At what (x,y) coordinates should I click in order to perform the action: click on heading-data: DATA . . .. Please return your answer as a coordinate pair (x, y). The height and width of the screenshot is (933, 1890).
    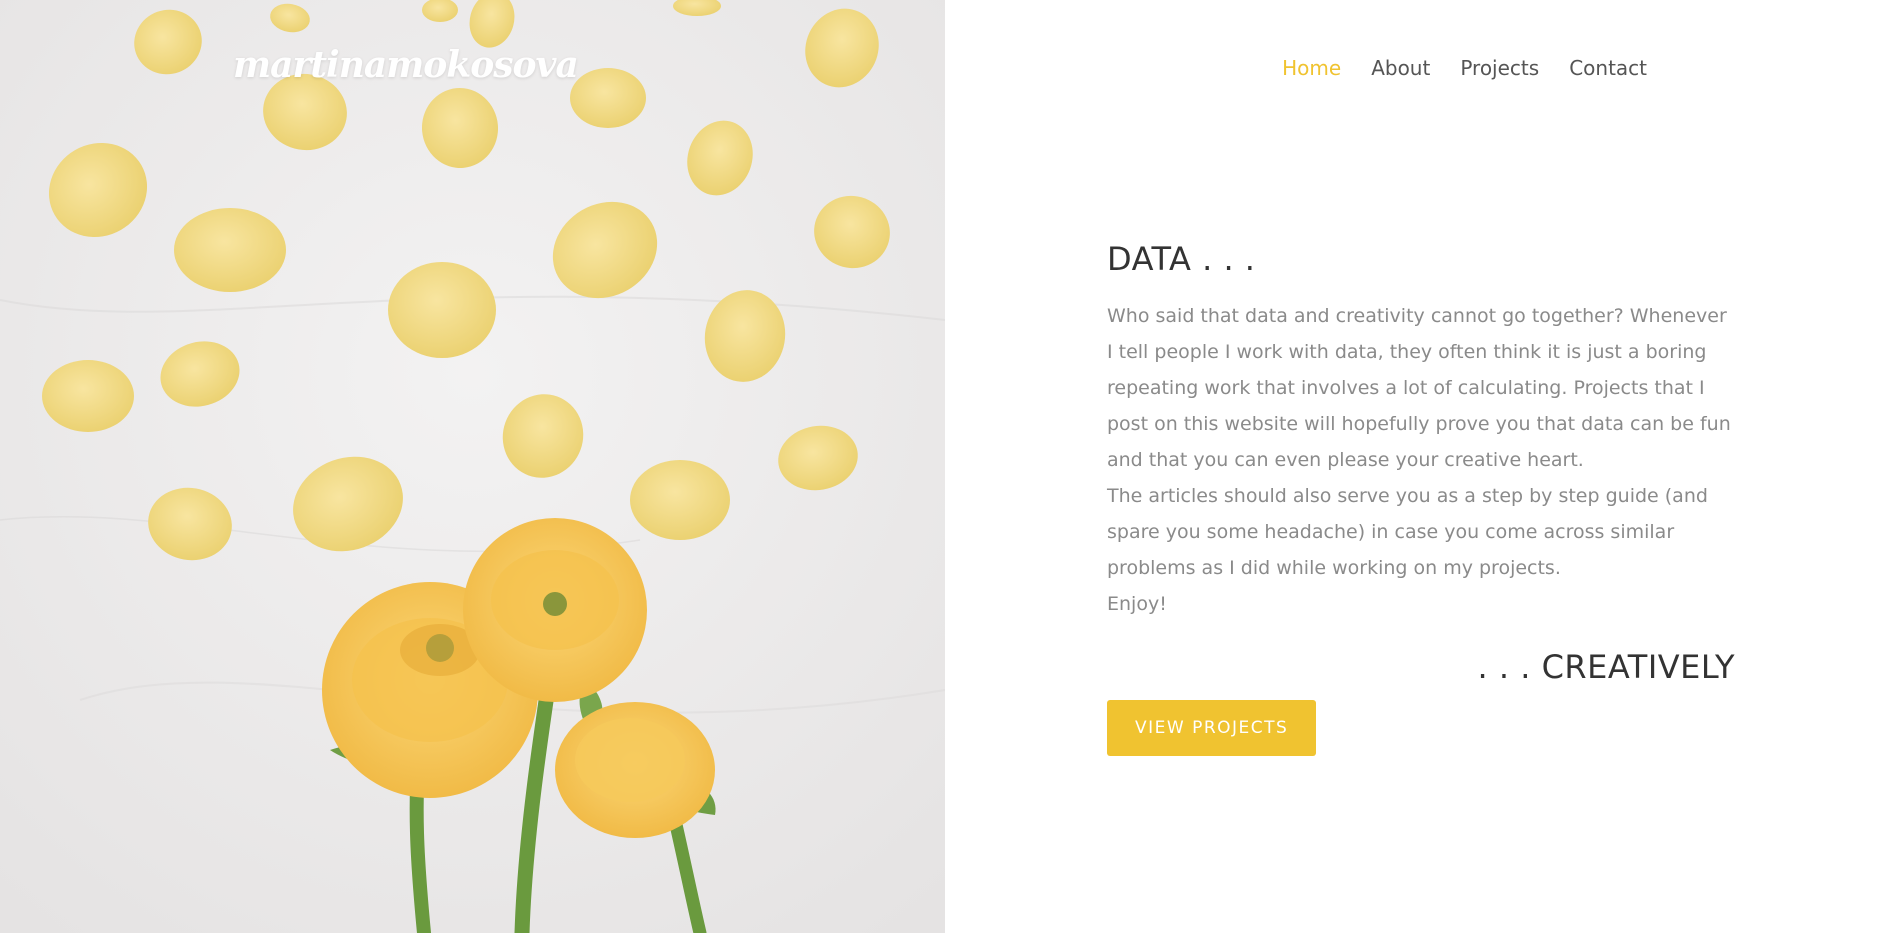
    Looking at the image, I should click on (1181, 259).